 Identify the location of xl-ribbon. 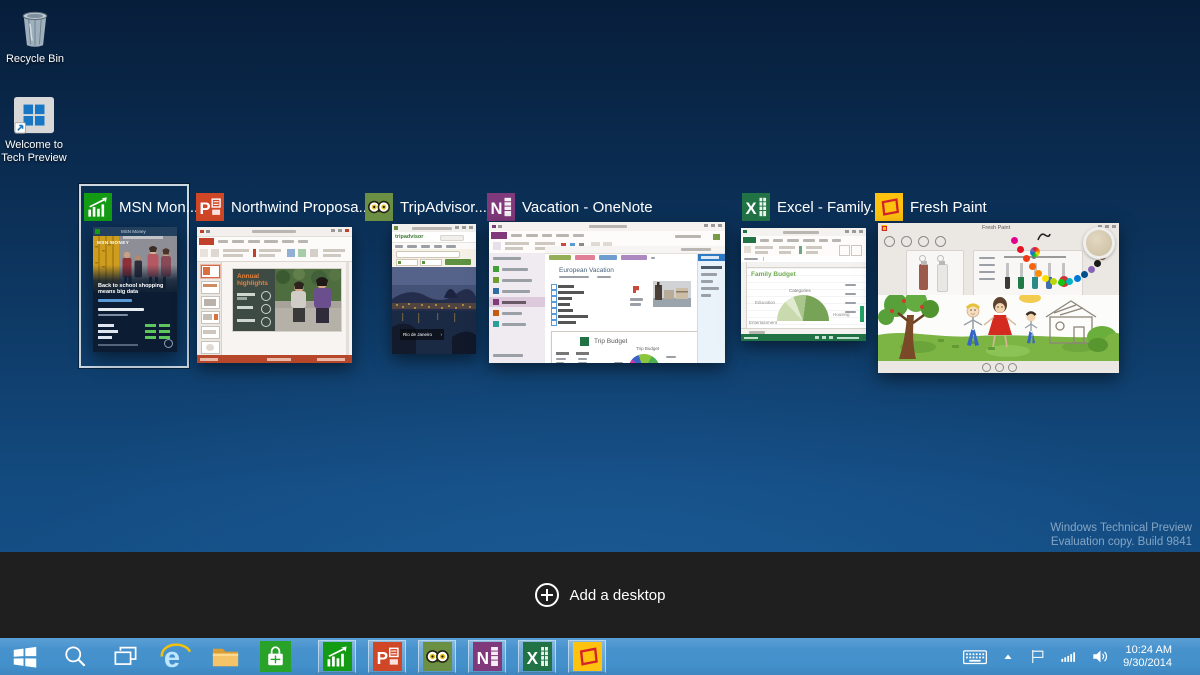
(803, 246).